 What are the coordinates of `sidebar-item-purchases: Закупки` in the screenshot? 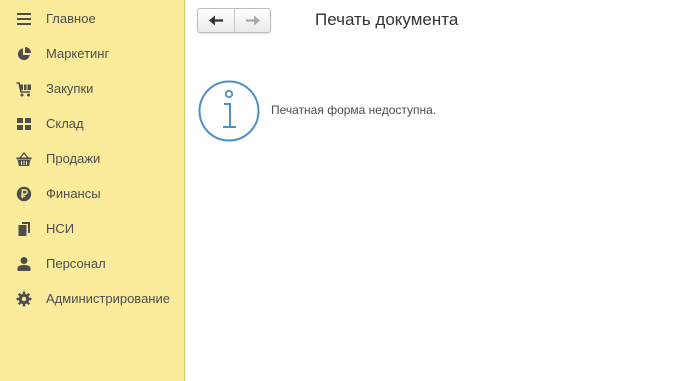 It's located at (92, 88).